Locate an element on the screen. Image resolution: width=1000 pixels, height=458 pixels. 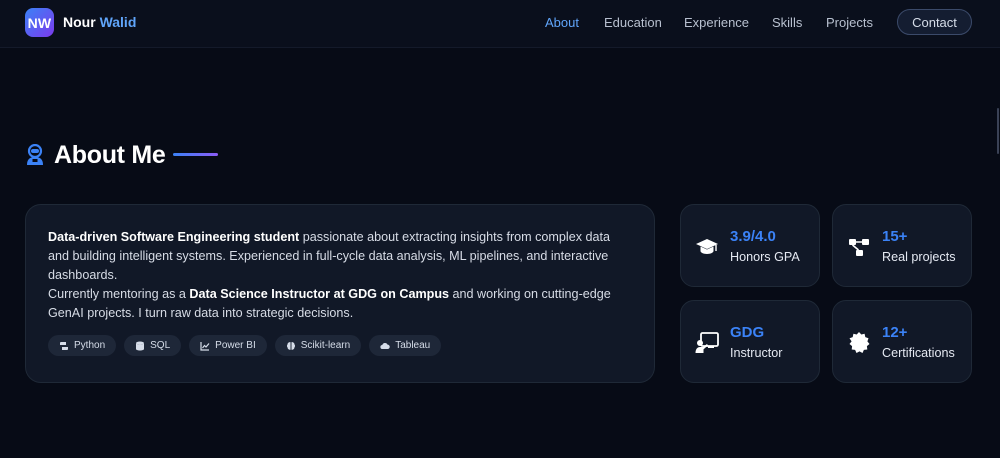
bio-text-2-pre: Currently mentoring as a is located at coordinates (119, 294).